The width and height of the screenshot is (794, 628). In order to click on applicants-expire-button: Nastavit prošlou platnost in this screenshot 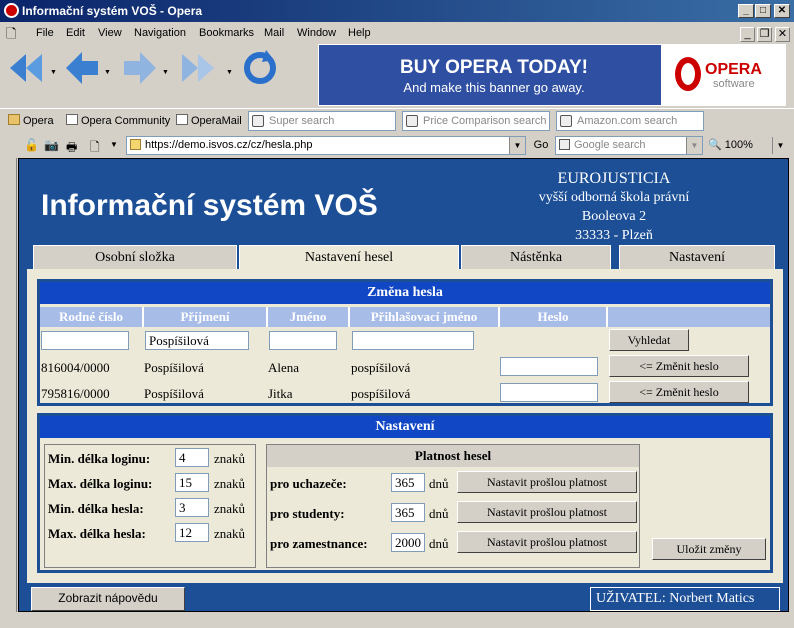, I will do `click(547, 482)`.